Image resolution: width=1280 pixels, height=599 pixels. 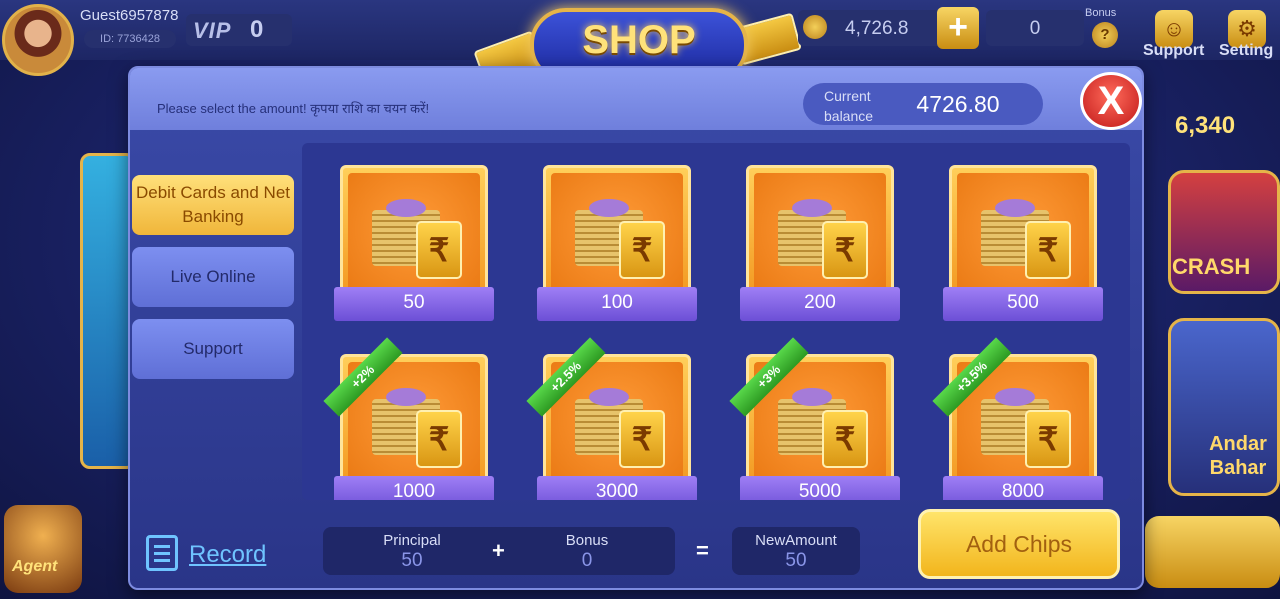 What do you see at coordinates (212, 30) in the screenshot?
I see `vip-label: VIP` at bounding box center [212, 30].